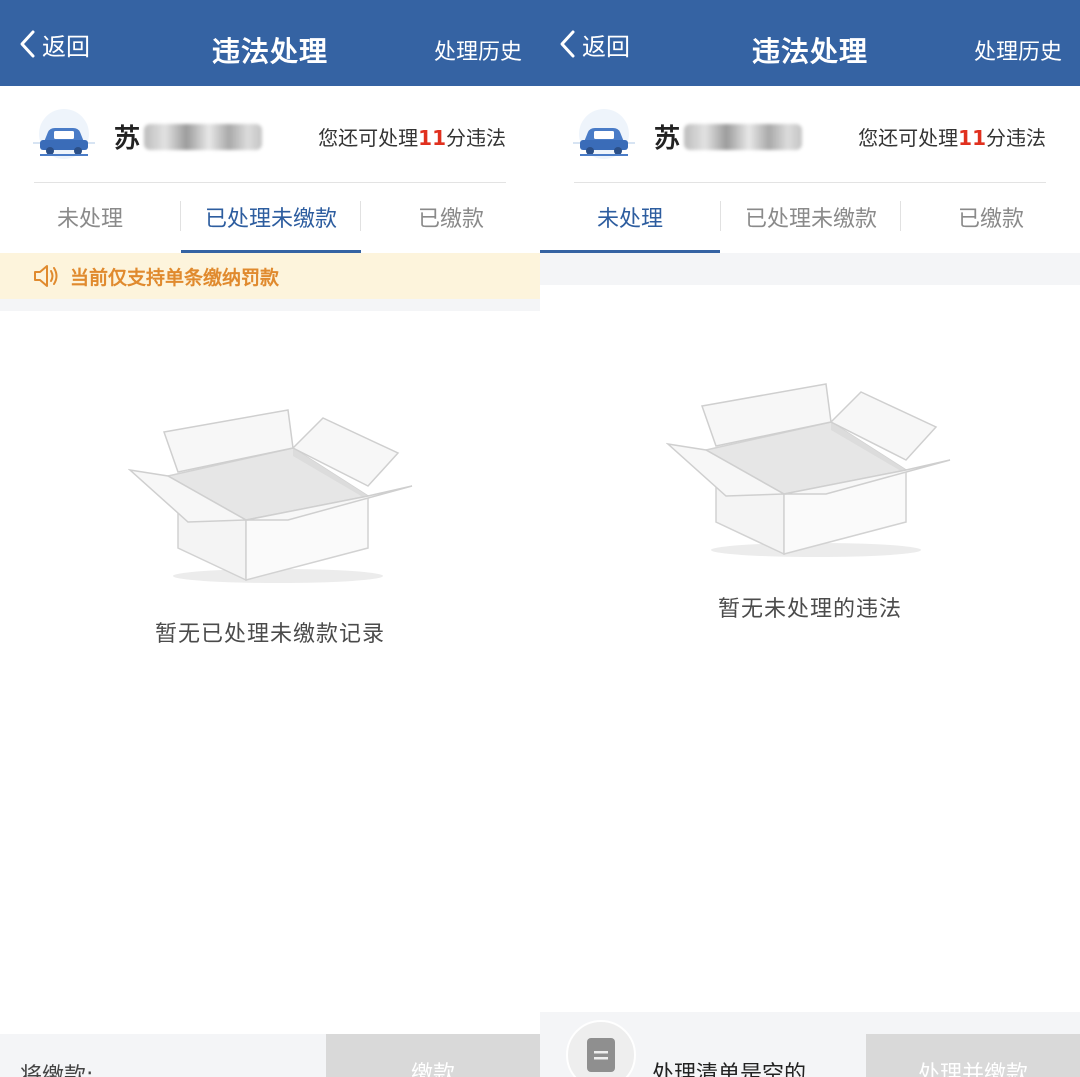 The width and height of the screenshot is (1080, 1077). What do you see at coordinates (601, 1055) in the screenshot?
I see `list-document-icon` at bounding box center [601, 1055].